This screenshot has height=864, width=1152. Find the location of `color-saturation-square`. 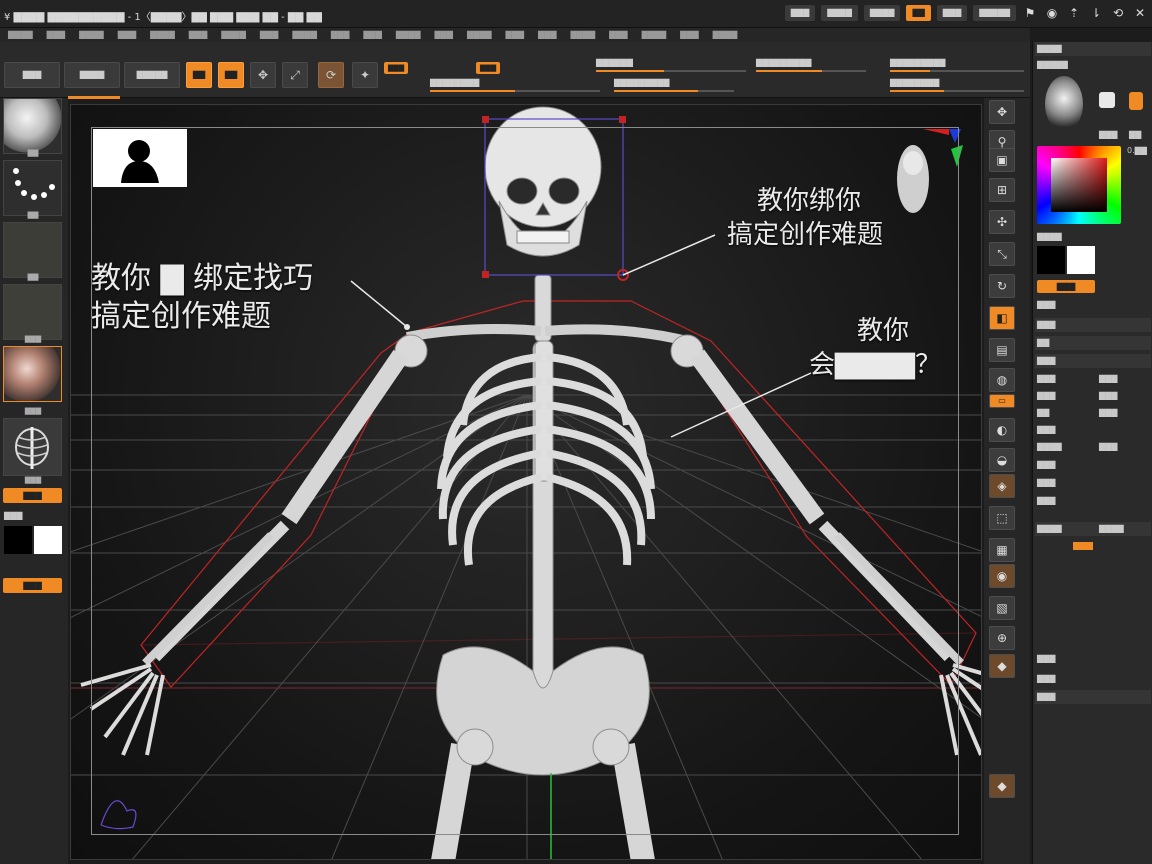

color-saturation-square is located at coordinates (1079, 185).